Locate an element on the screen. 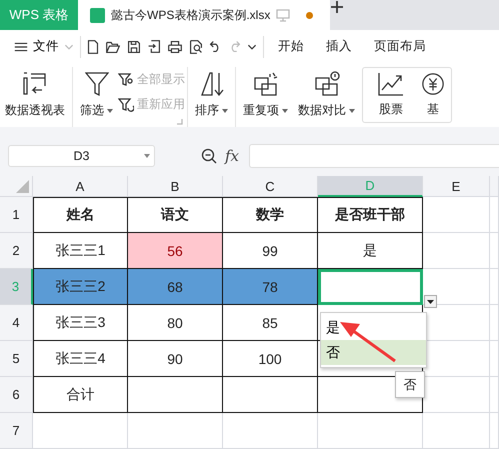 The image size is (499, 449). ribbon-button: 股票 is located at coordinates (391, 95).